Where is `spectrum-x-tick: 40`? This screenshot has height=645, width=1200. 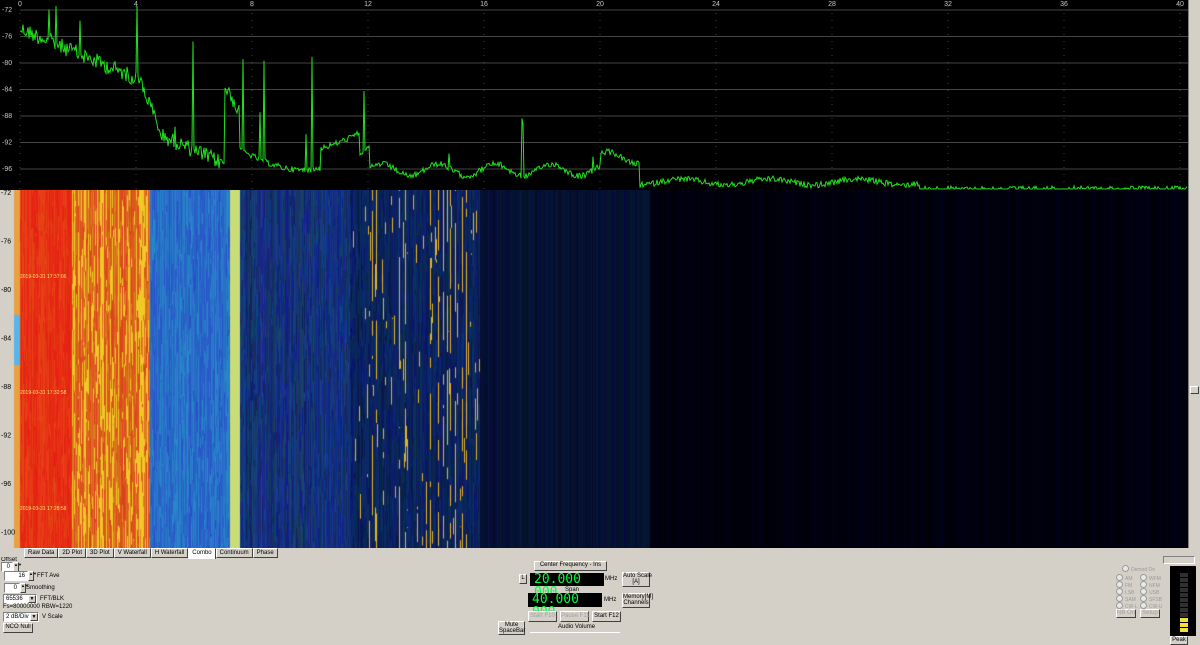
spectrum-x-tick: 40 is located at coordinates (1180, 4).